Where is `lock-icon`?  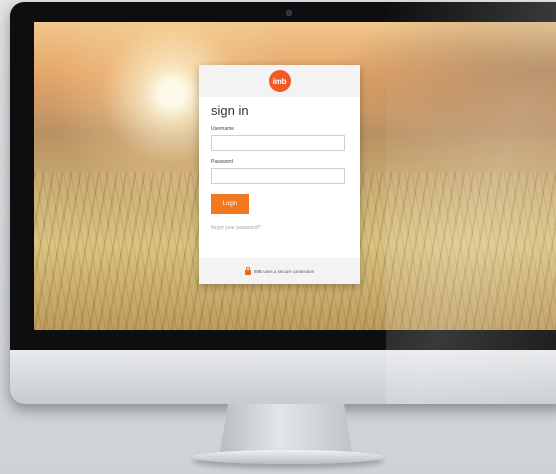 lock-icon is located at coordinates (247, 270).